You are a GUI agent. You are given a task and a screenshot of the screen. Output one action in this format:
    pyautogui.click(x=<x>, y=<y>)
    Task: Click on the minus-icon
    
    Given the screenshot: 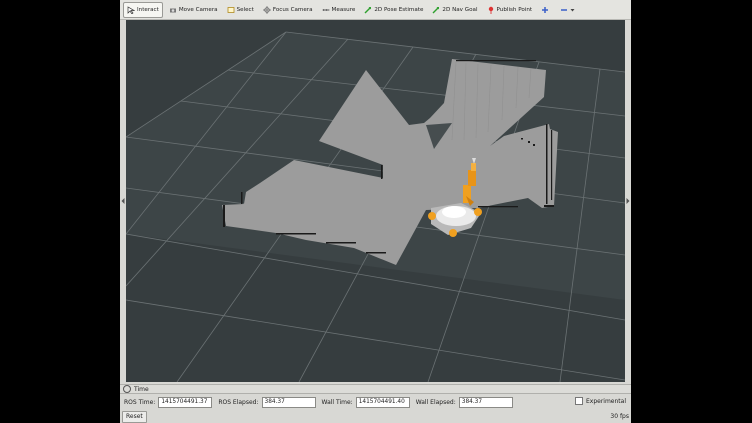 What is the action you would take?
    pyautogui.click(x=564, y=10)
    